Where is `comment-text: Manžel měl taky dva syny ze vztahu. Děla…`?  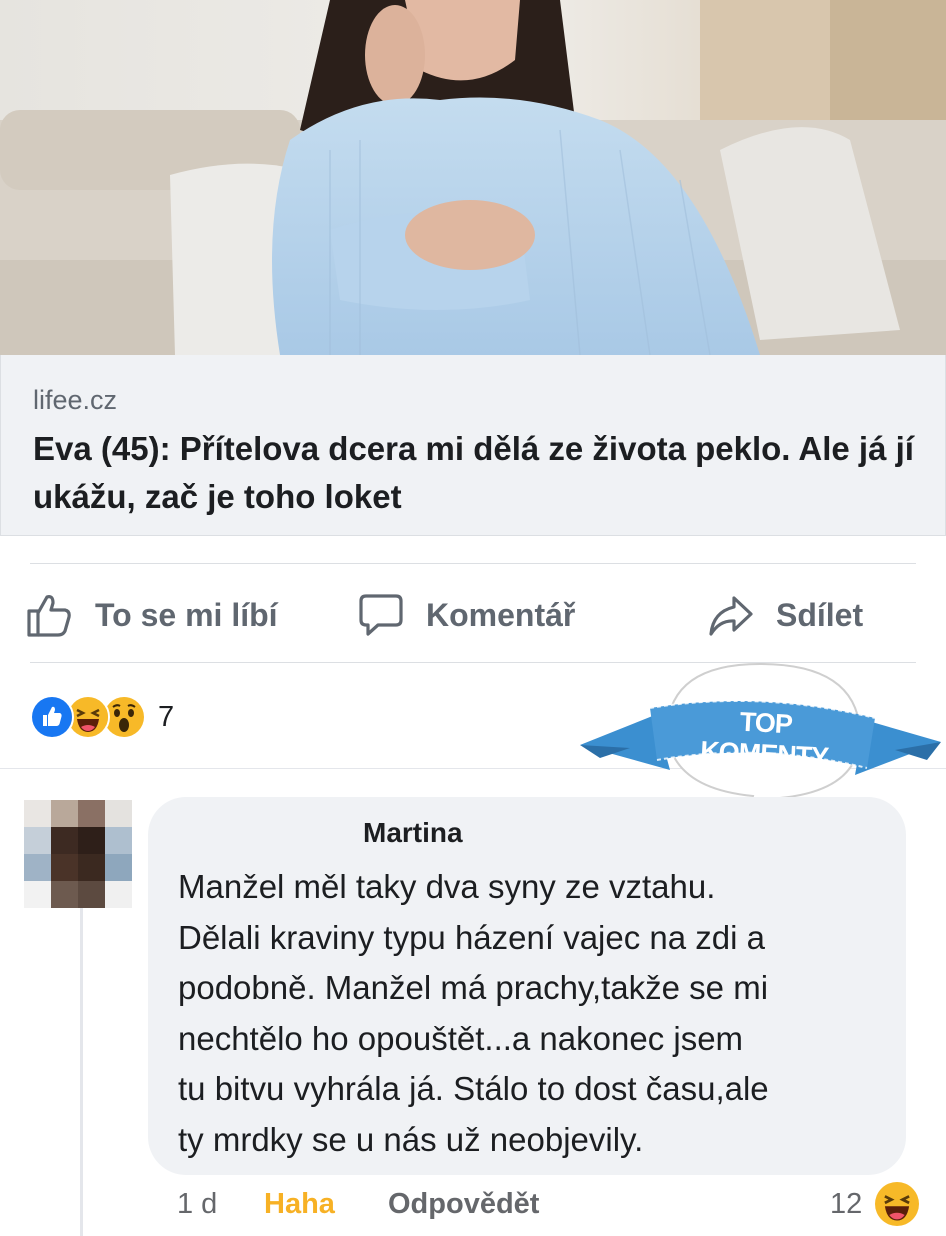 comment-text: Manžel měl taky dva syny ze vztahu. Děla… is located at coordinates (473, 1013).